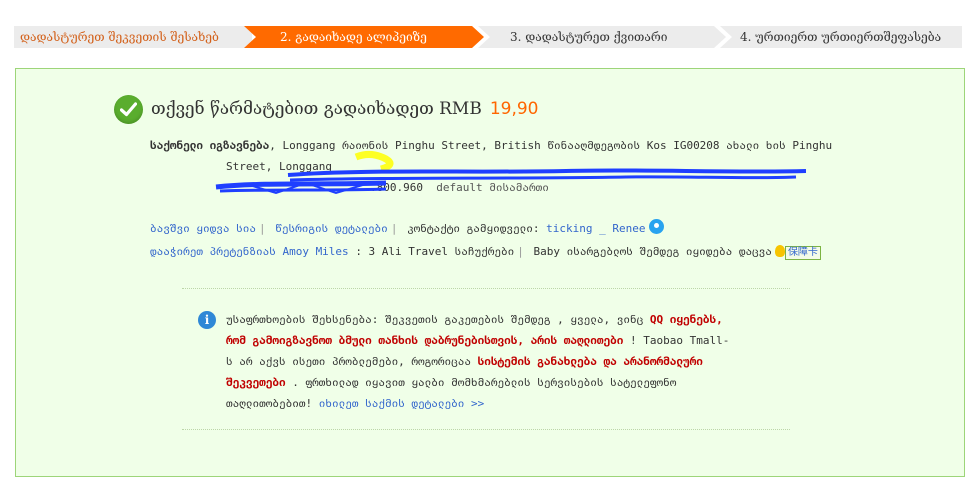 This screenshot has width=970, height=491. What do you see at coordinates (492, 187) in the screenshot?
I see `default-address-tag: default მისამართი` at bounding box center [492, 187].